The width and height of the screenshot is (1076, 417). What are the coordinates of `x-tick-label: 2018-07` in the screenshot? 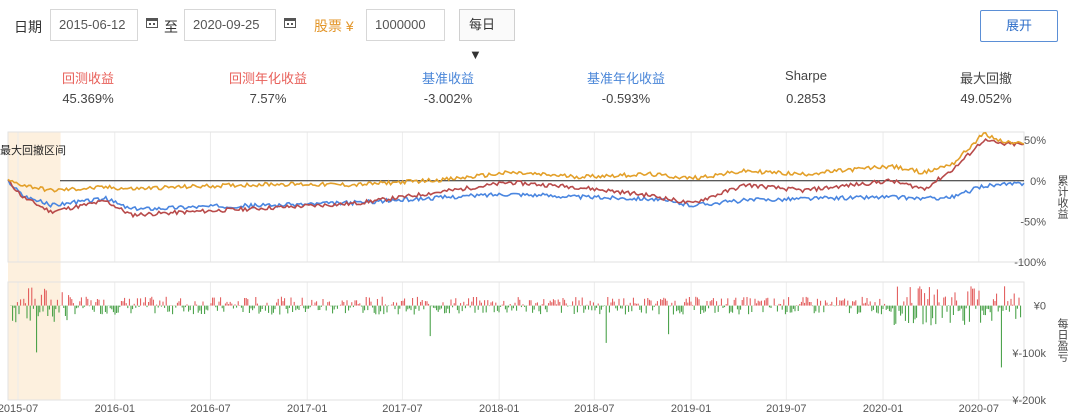 It's located at (594, 409).